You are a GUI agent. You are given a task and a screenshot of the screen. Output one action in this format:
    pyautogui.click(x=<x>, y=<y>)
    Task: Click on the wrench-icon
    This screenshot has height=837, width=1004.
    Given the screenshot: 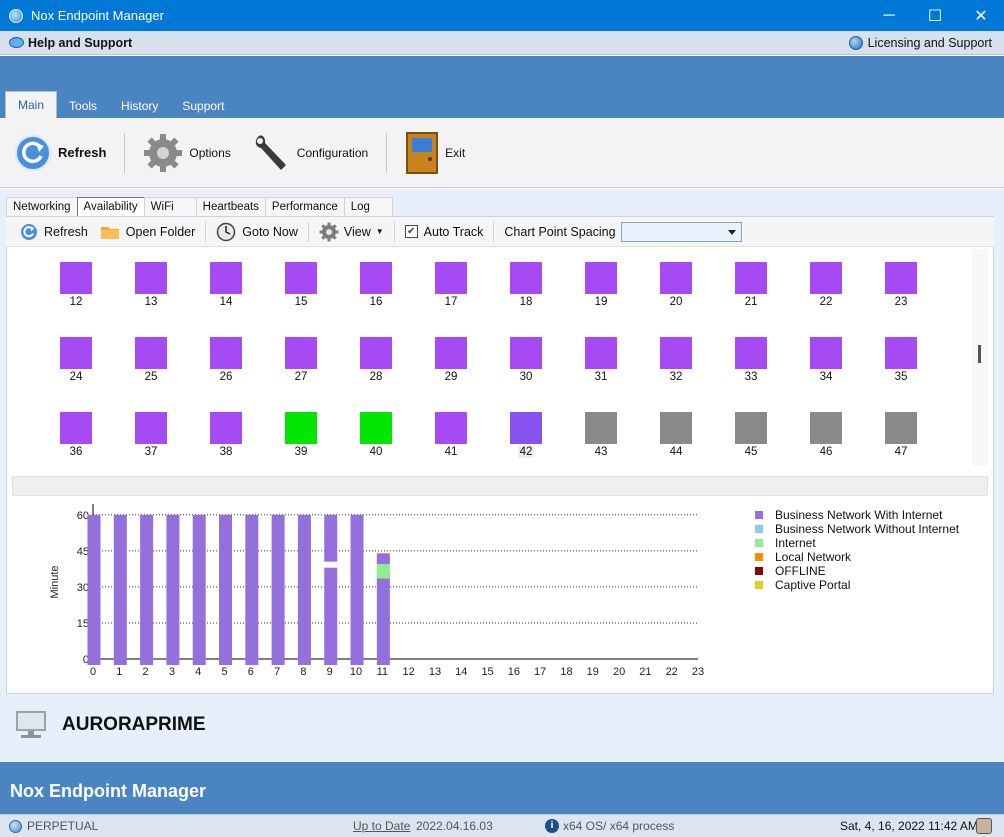 What is the action you would take?
    pyautogui.click(x=270, y=152)
    